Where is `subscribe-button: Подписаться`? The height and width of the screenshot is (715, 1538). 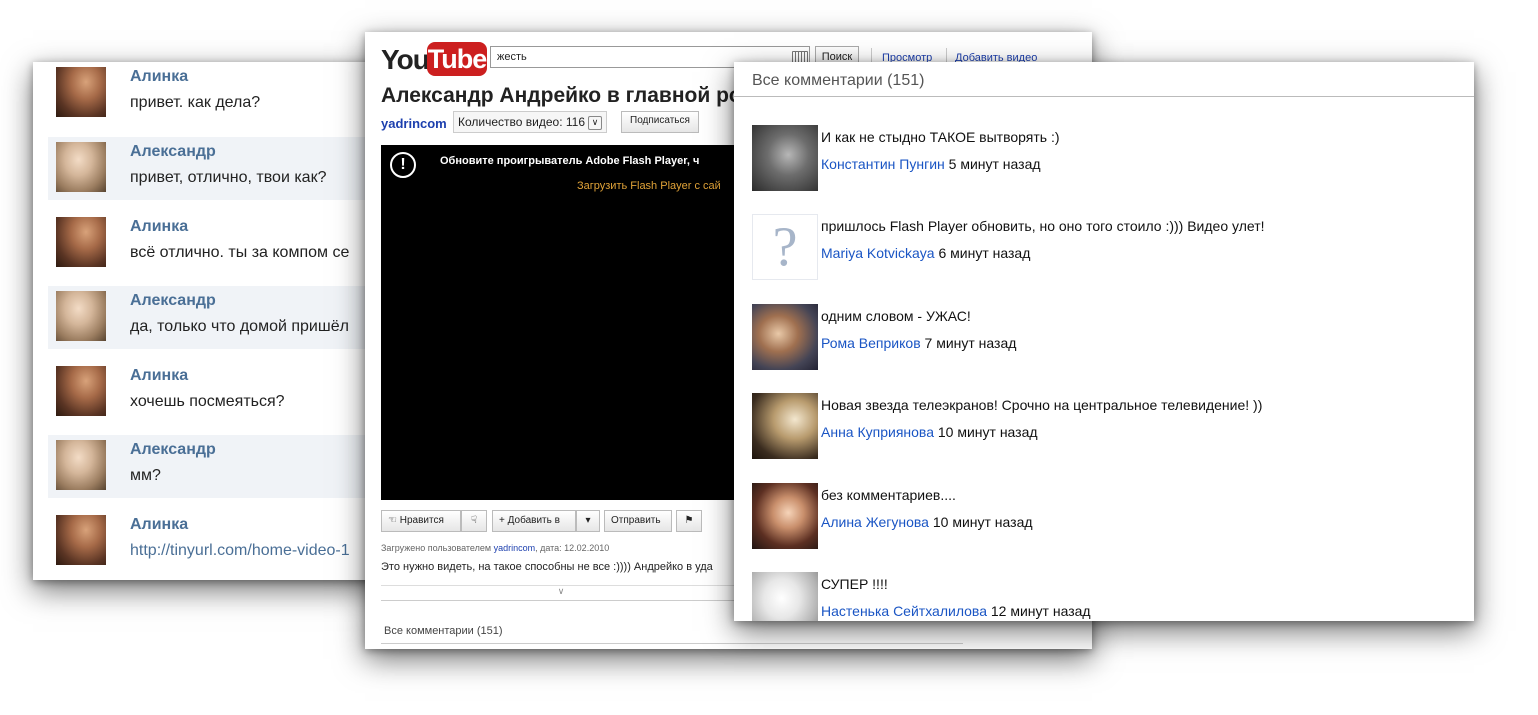
subscribe-button: Подписаться is located at coordinates (660, 122).